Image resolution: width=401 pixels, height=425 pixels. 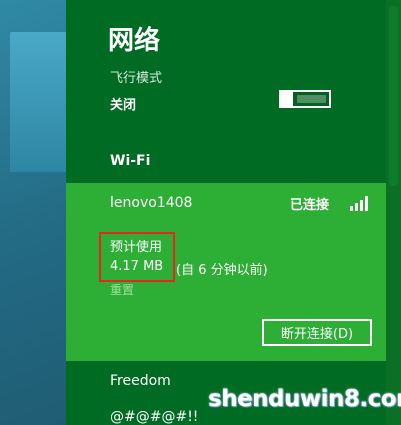 What do you see at coordinates (154, 417) in the screenshot?
I see `network-item-second: @#@#@#!!` at bounding box center [154, 417].